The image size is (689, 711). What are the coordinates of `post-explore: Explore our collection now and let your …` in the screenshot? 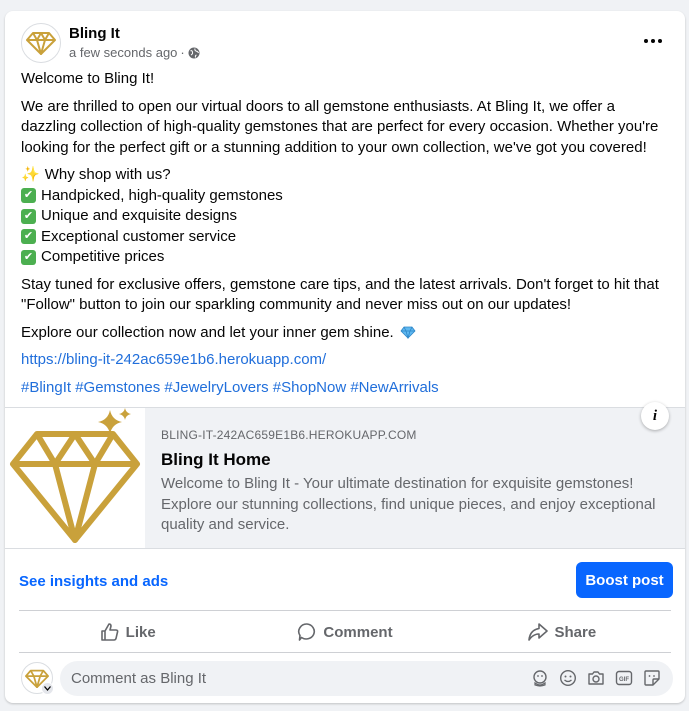 It's located at (346, 333).